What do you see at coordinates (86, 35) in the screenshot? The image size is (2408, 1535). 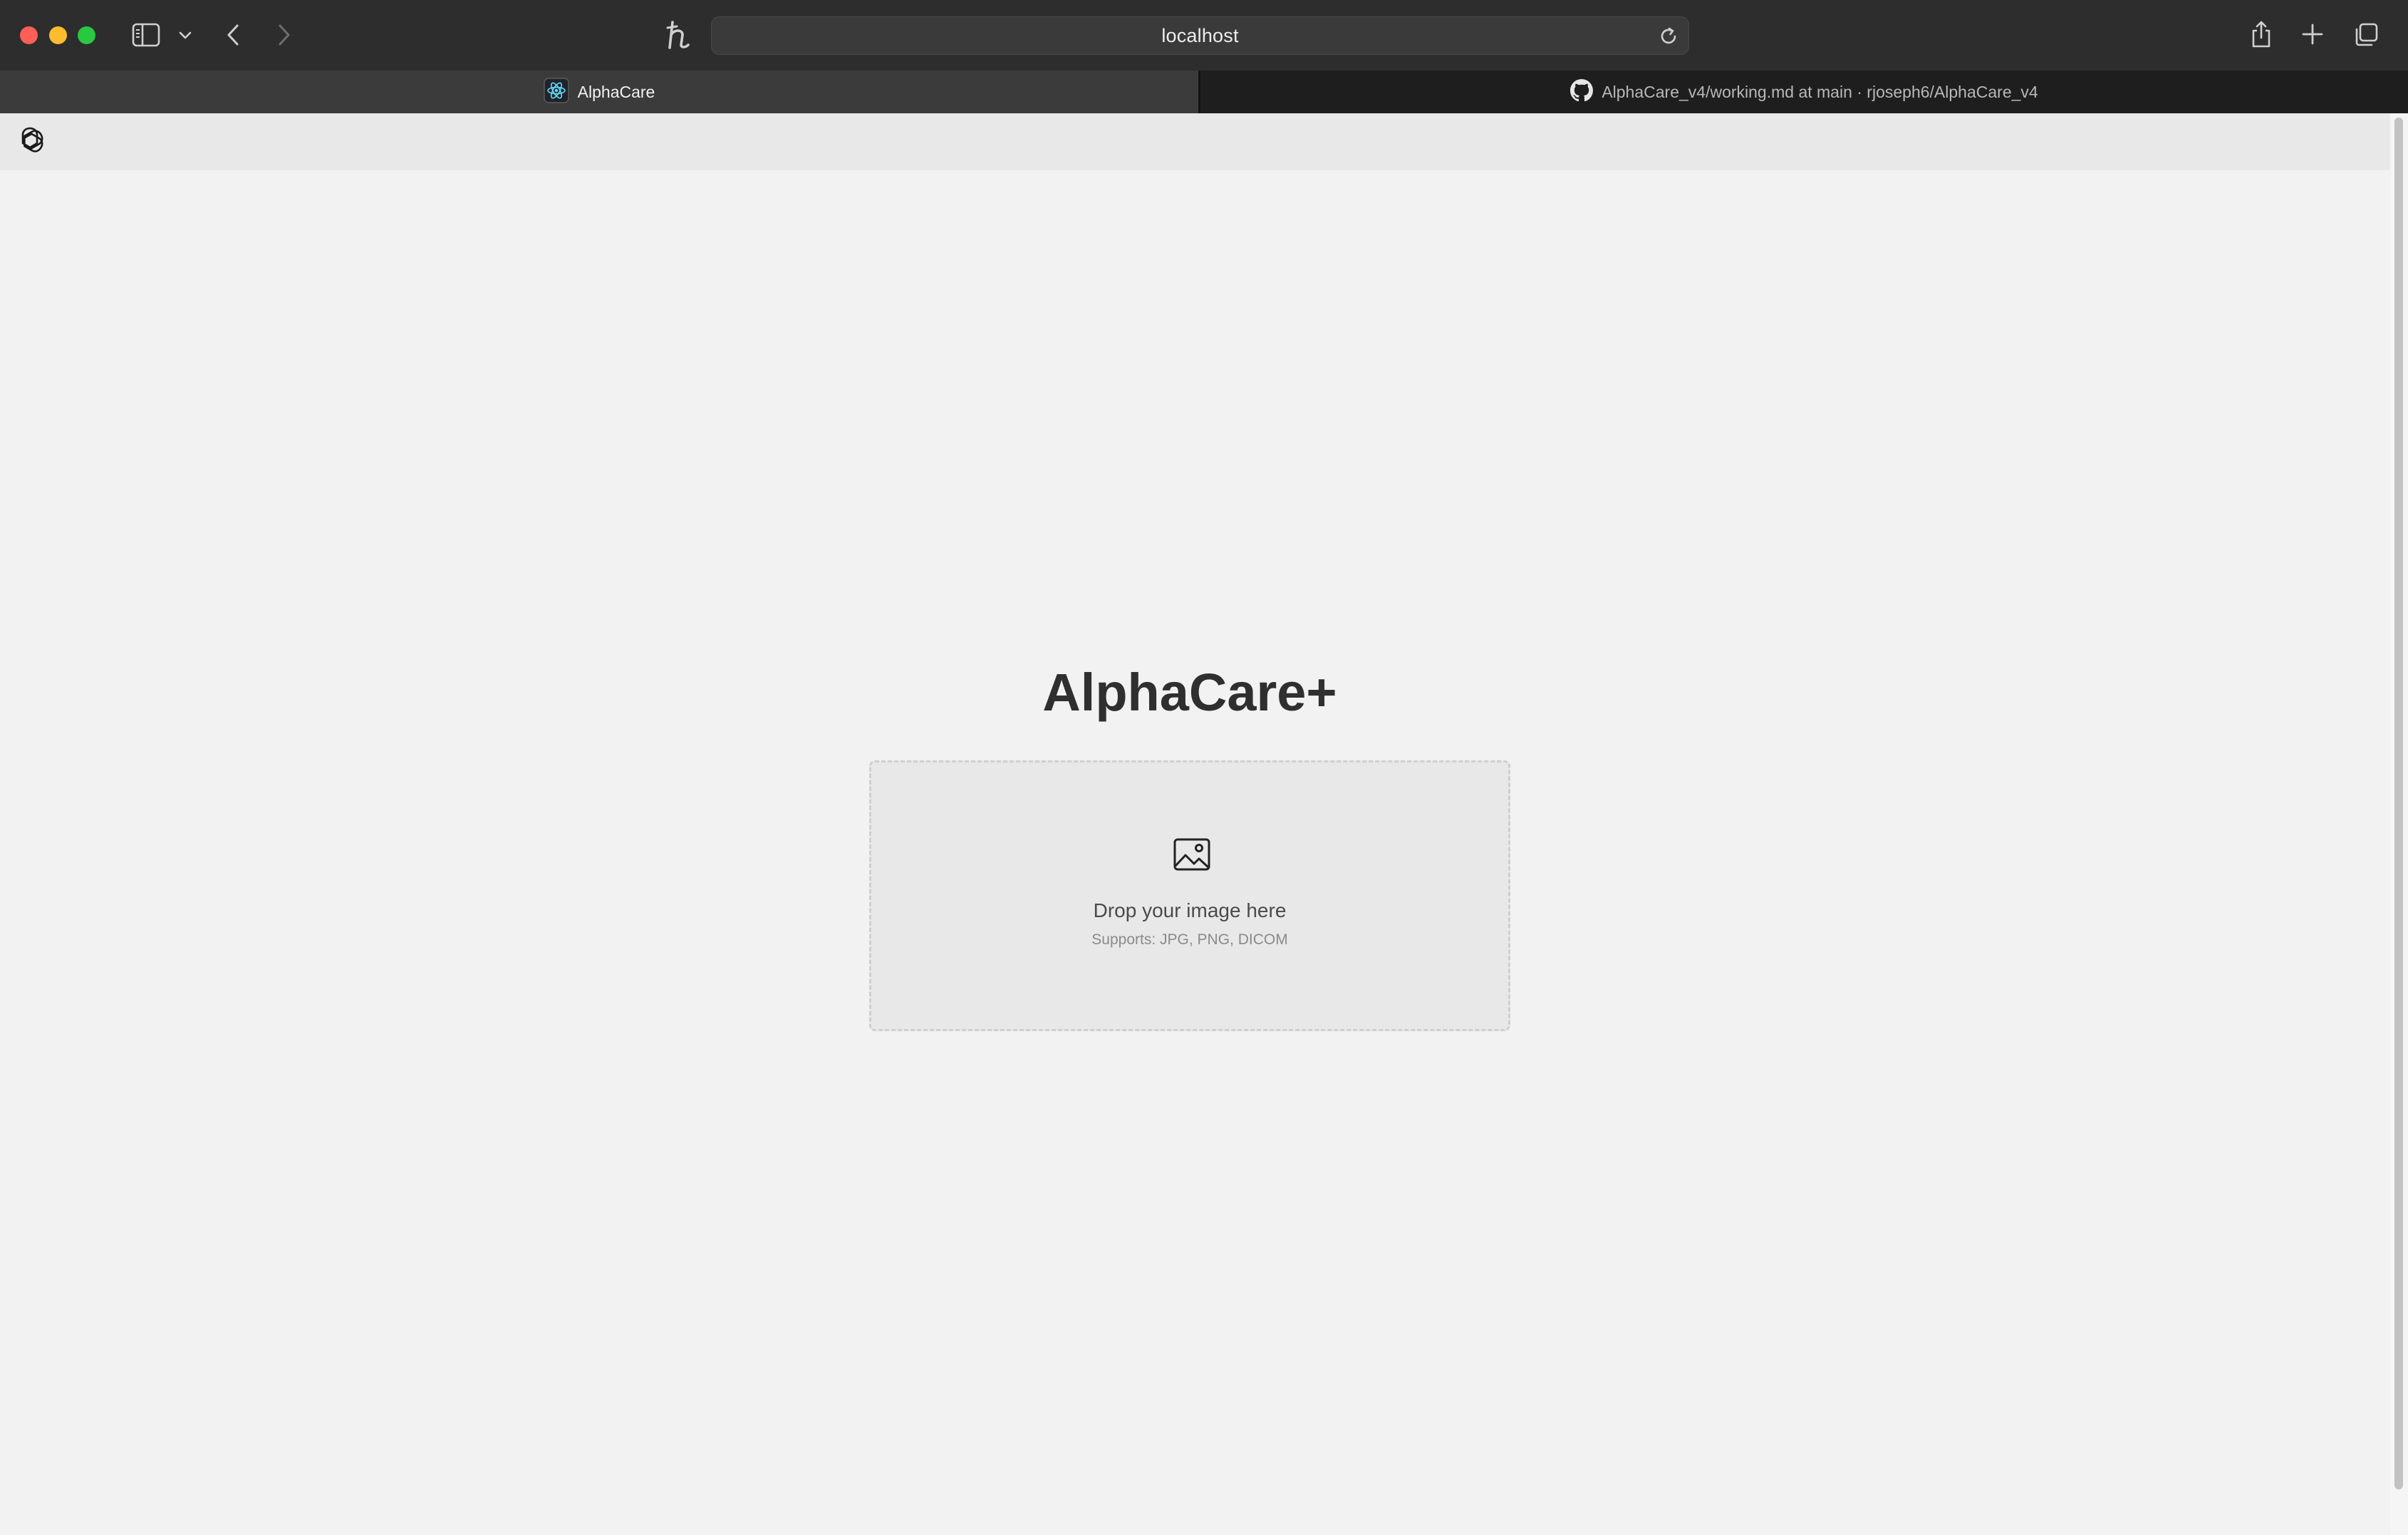 I see `zoom-window-button` at bounding box center [86, 35].